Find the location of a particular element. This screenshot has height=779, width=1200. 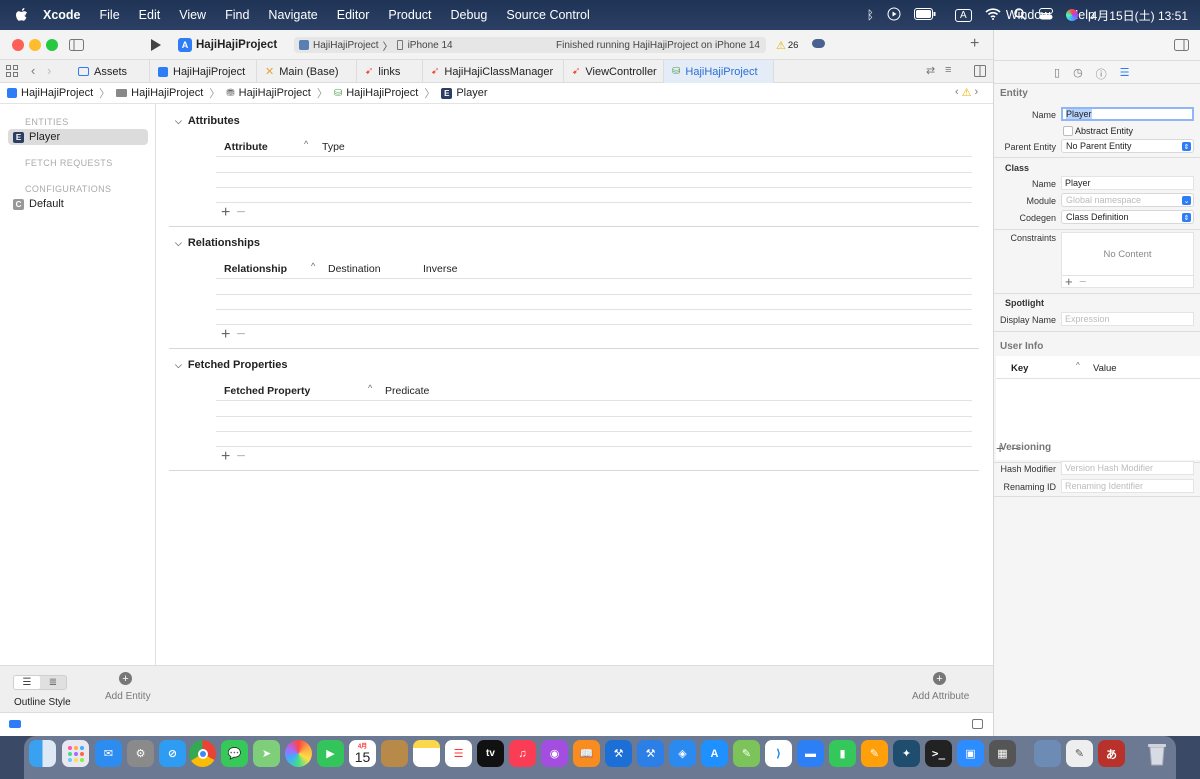

tab-datamodel: ⛁ HajiHajiProject is located at coordinates (719, 71).